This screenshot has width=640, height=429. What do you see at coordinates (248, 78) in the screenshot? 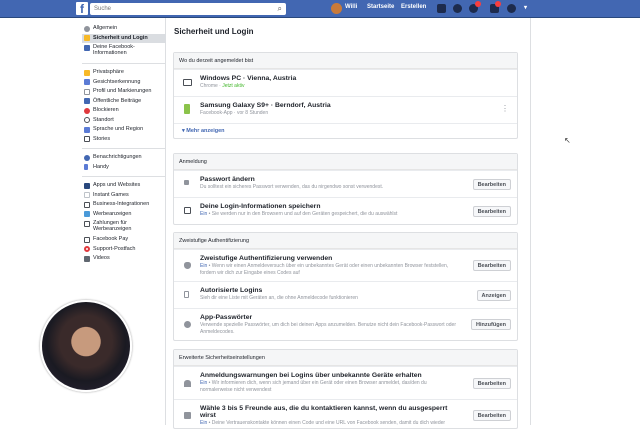
I see `session-device: Windows PC · Vienna, Austria` at bounding box center [248, 78].